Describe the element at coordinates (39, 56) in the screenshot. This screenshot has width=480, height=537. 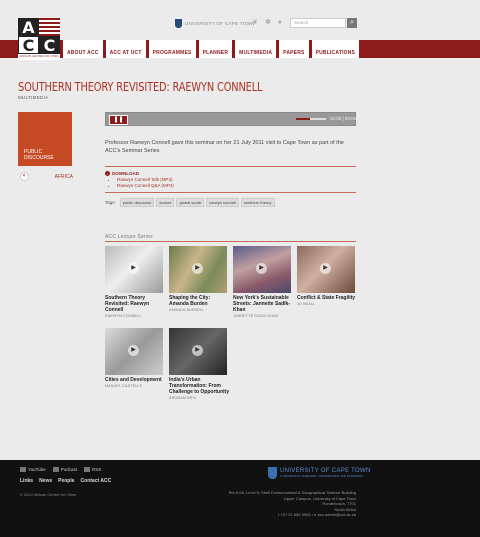
I see `logo-subtitle: AFRICAN CENTRE FOR CITIES` at that location.